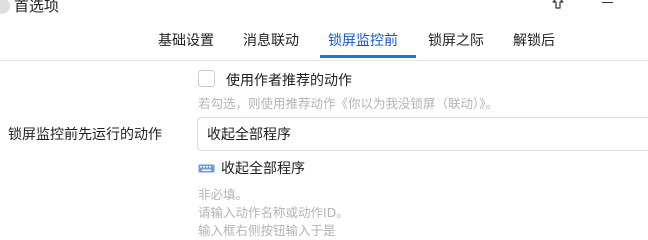  What do you see at coordinates (608, 6) in the screenshot?
I see `minimize-button` at bounding box center [608, 6].